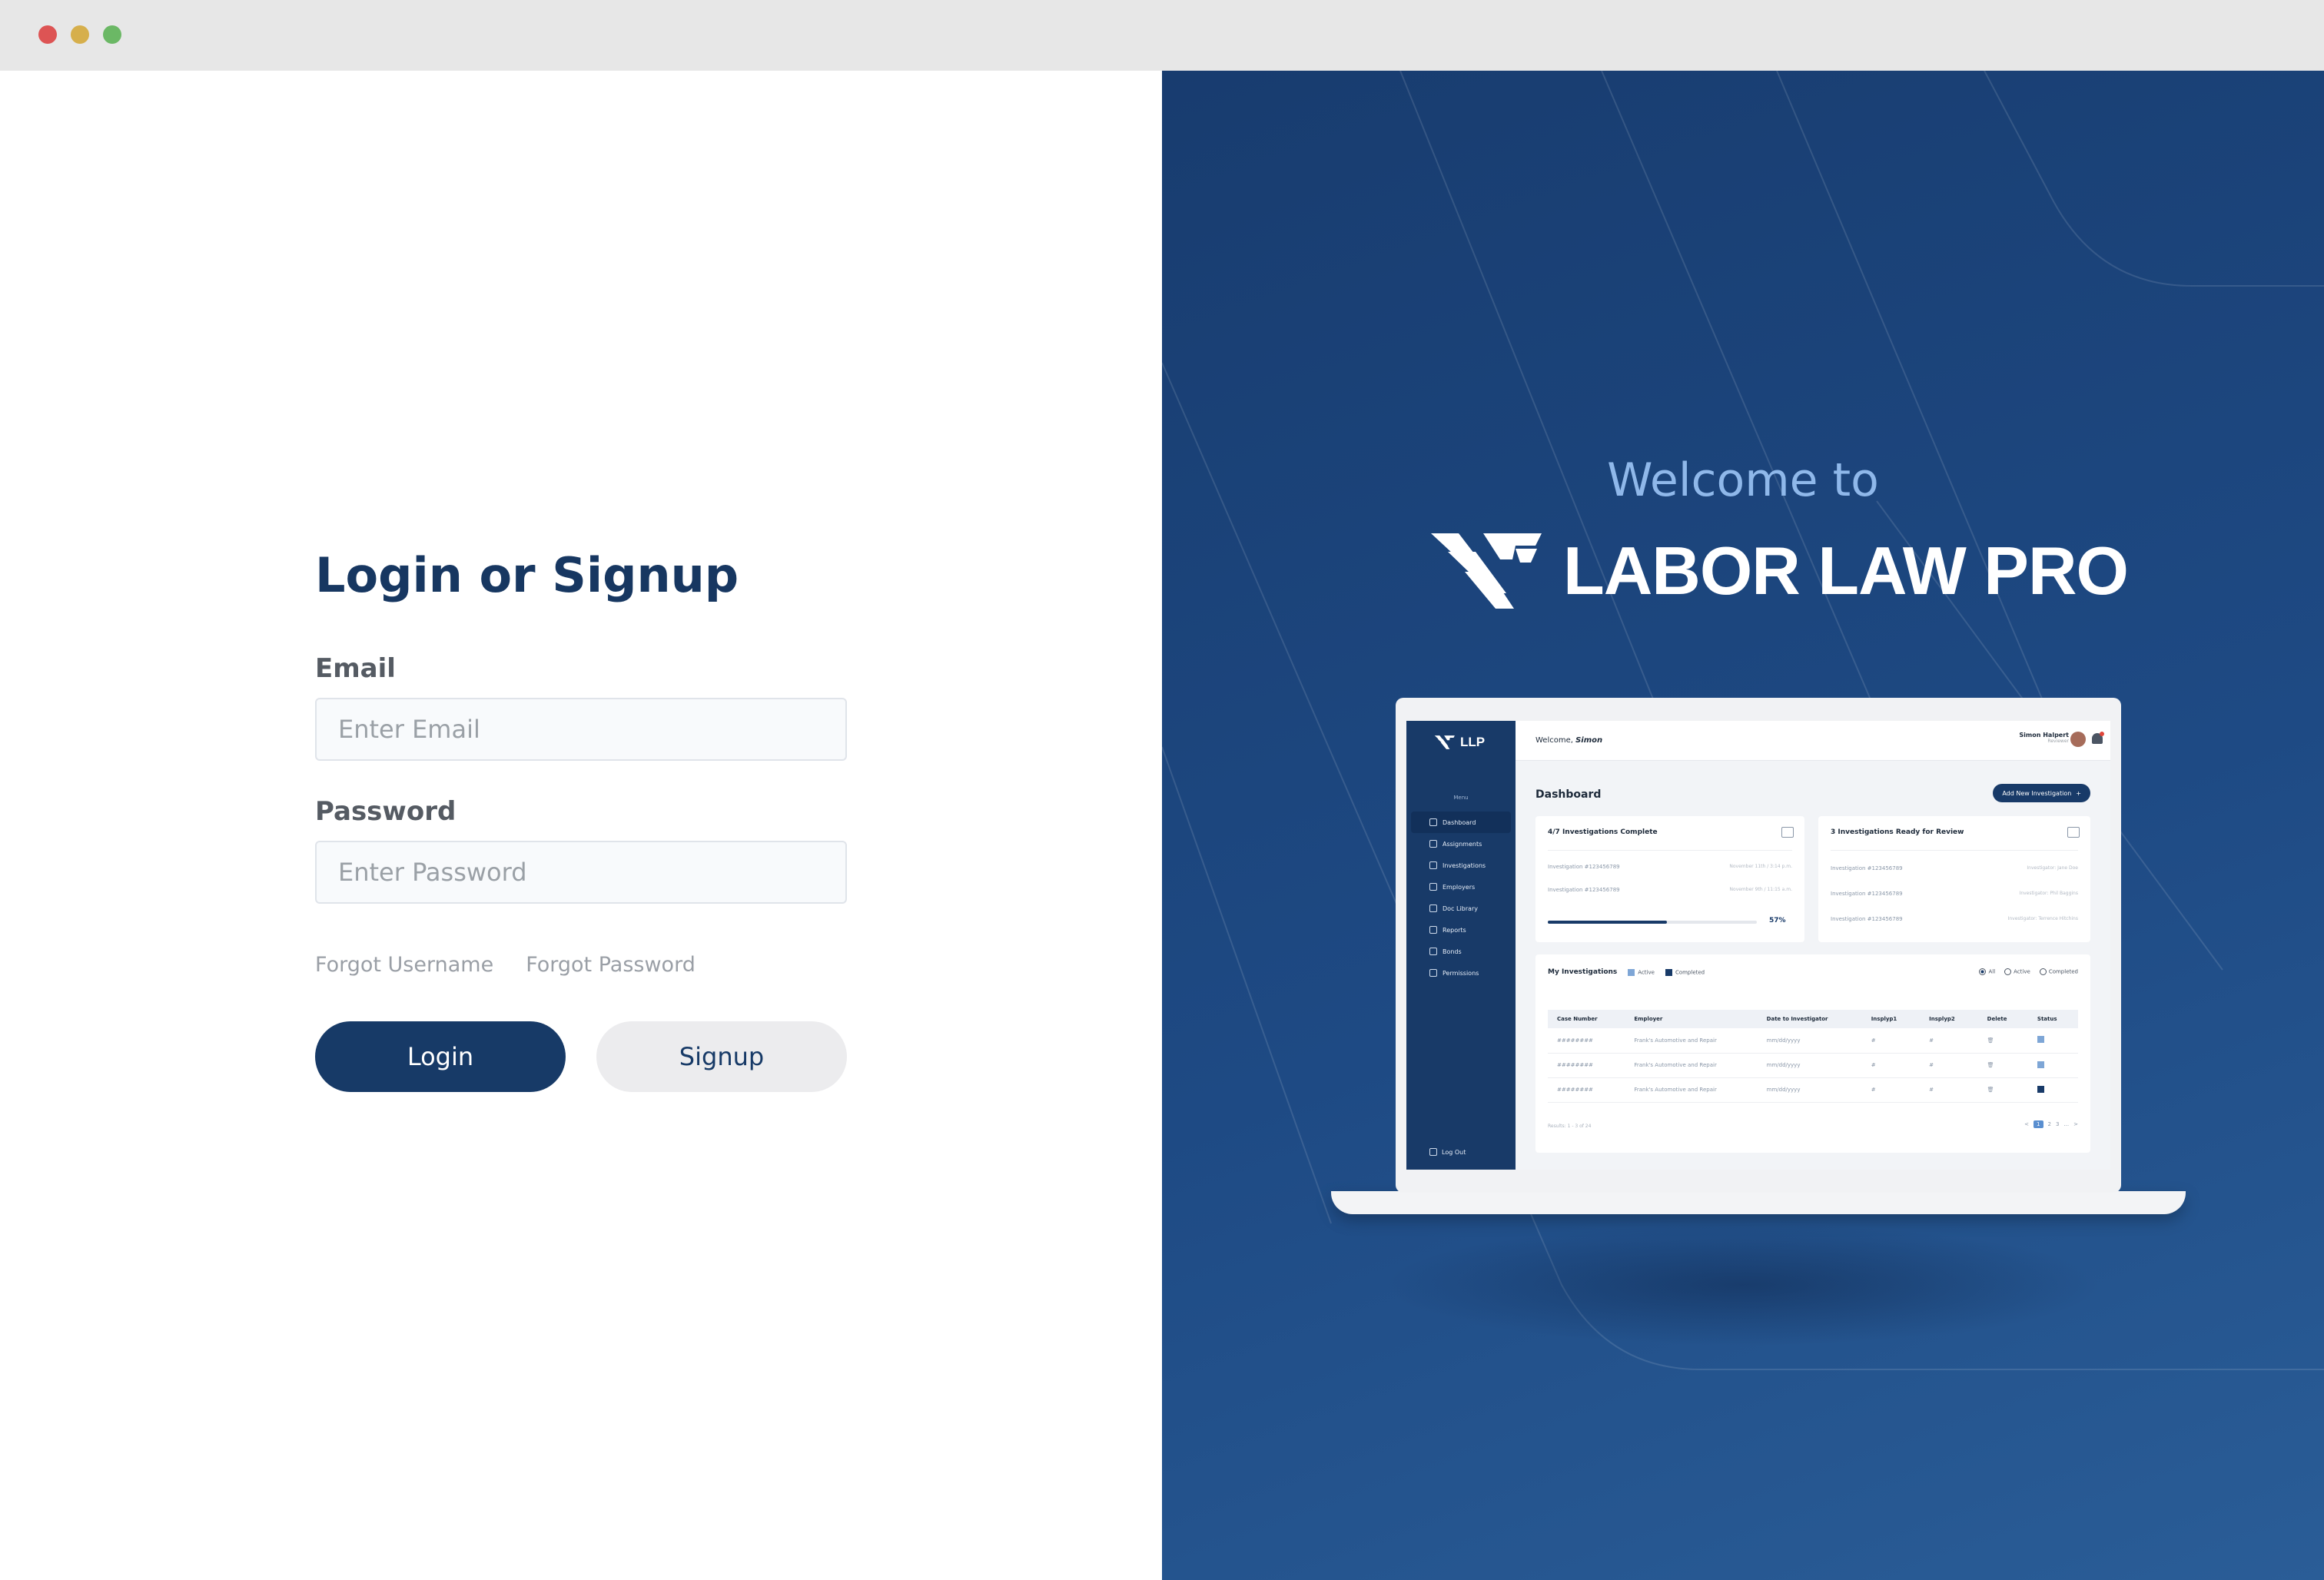 This screenshot has width=2324, height=1580. What do you see at coordinates (1846, 571) in the screenshot?
I see `brand-name: LABOR LAW PRO` at bounding box center [1846, 571].